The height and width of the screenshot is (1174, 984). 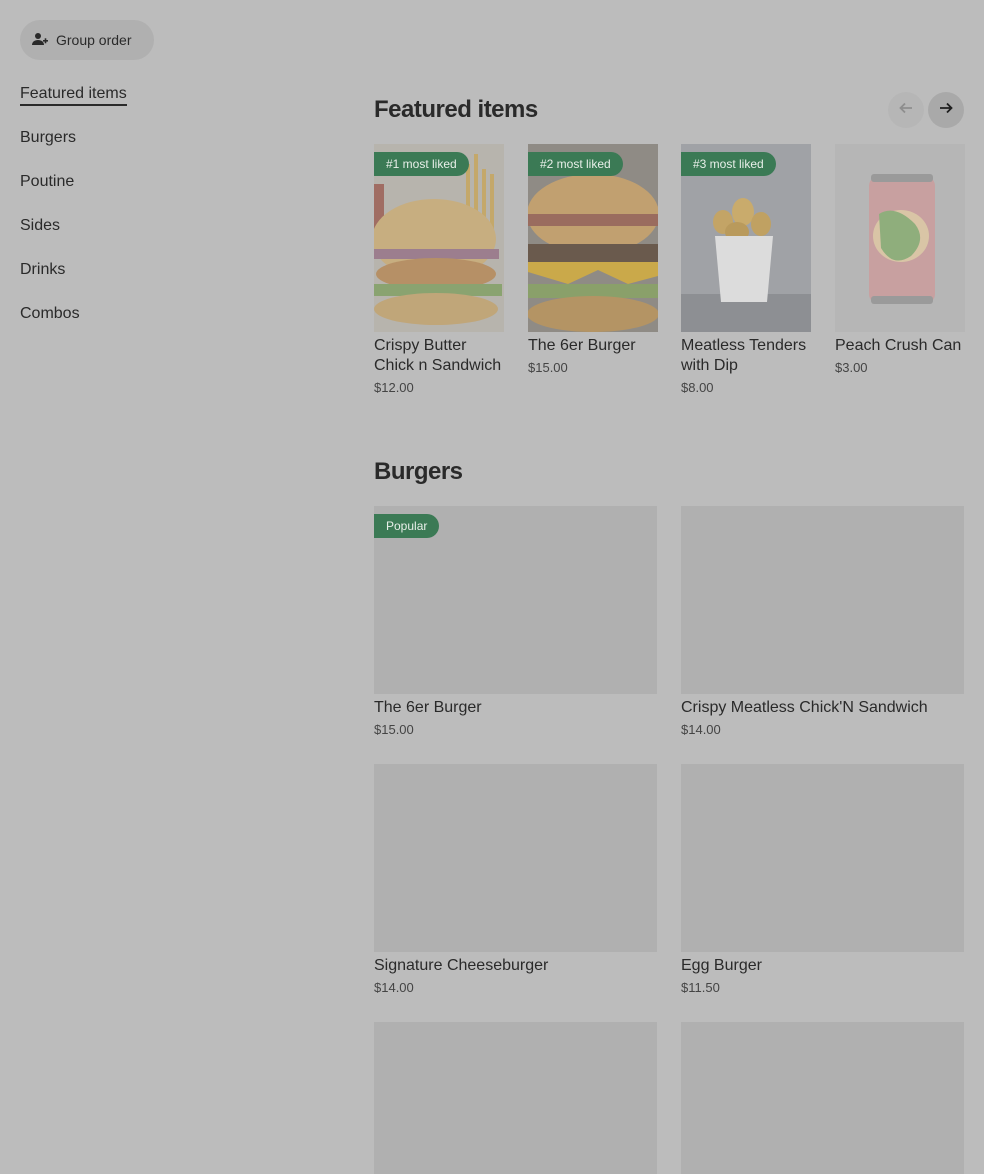 I want to click on nav-item-poutine: Poutine, so click(x=120, y=194).